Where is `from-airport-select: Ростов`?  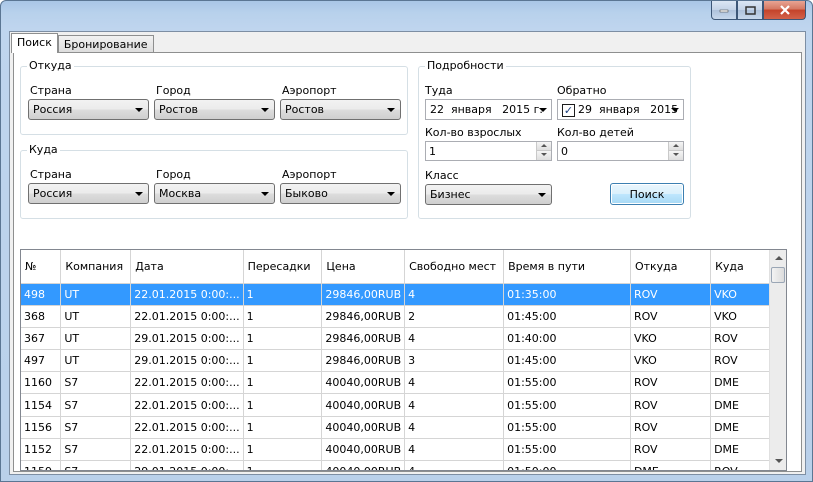
from-airport-select: Ростов is located at coordinates (340, 109).